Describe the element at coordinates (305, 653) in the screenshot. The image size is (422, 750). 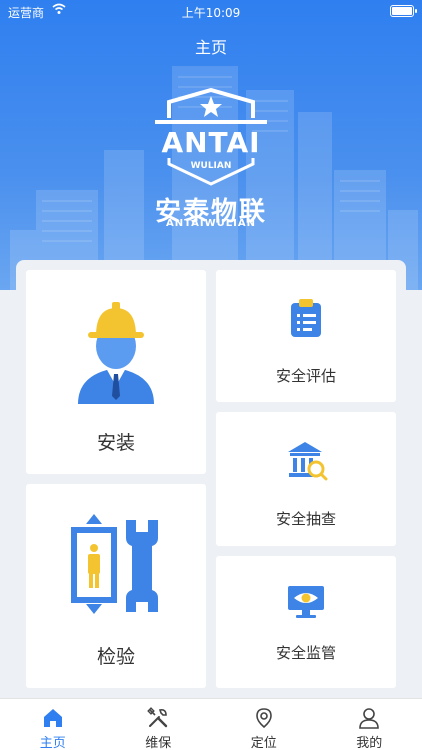
I see `safety-supervision-label: 安全监管` at that location.